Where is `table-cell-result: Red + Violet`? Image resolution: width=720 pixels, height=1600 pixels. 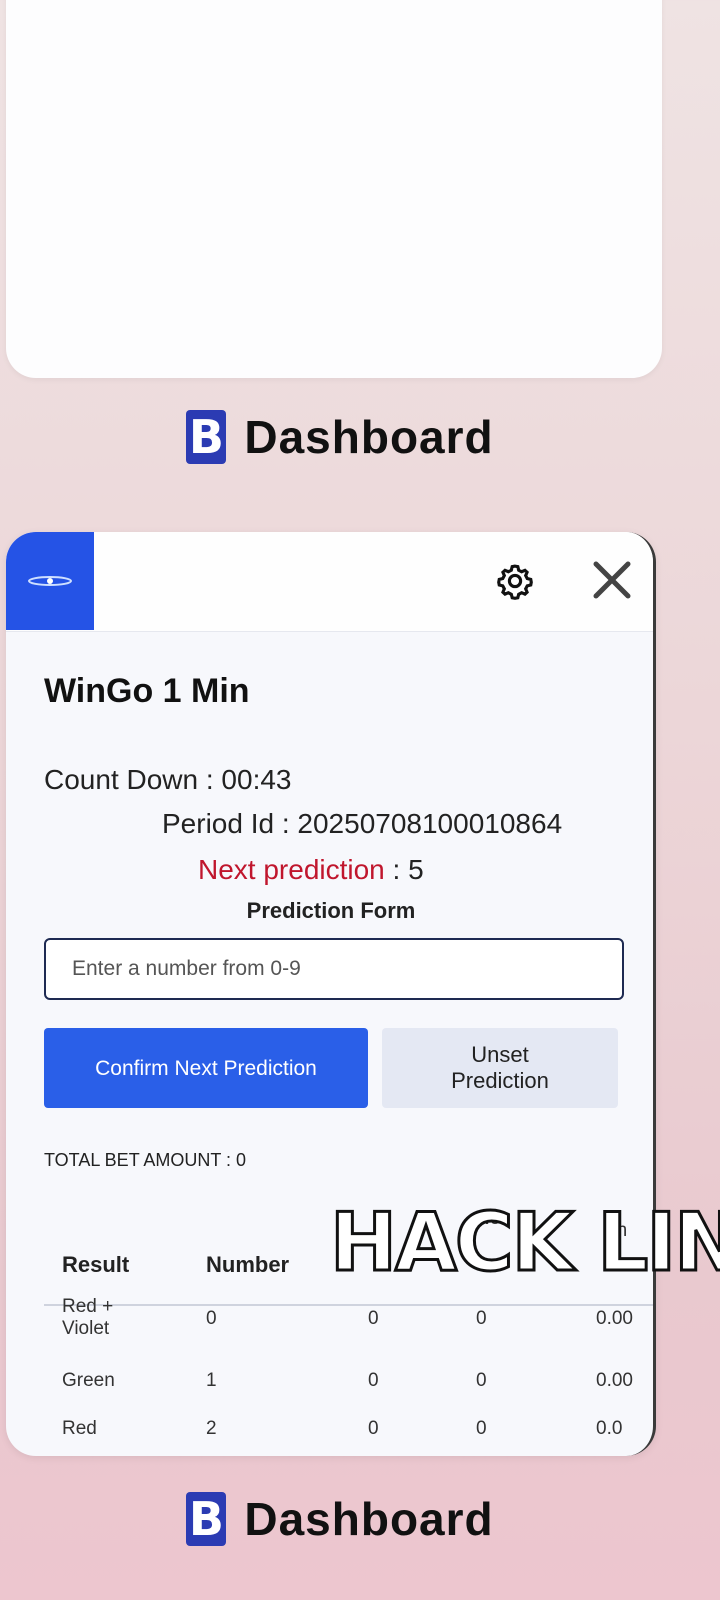 table-cell-result: Red + Violet is located at coordinates (88, 1317).